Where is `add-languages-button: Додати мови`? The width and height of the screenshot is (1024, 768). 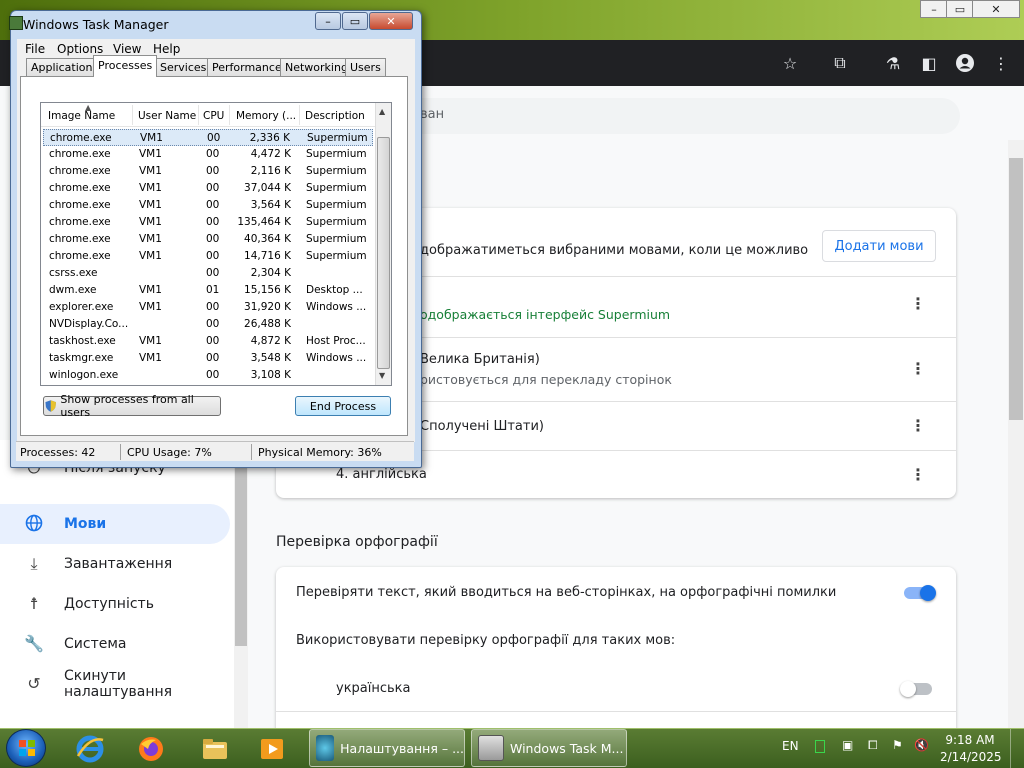 add-languages-button: Додати мови is located at coordinates (879, 246).